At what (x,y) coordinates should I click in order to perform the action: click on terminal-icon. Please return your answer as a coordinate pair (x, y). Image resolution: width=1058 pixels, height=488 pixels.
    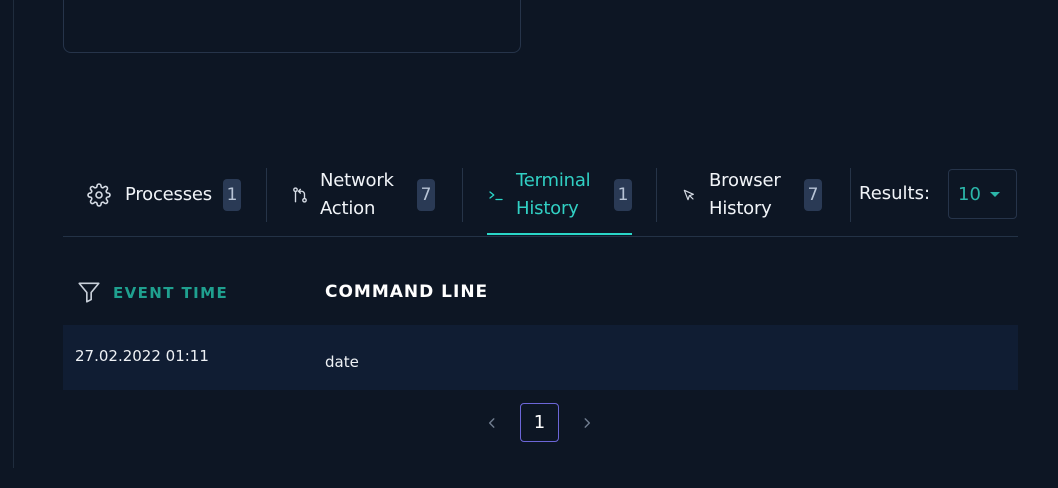
    Looking at the image, I should click on (496, 195).